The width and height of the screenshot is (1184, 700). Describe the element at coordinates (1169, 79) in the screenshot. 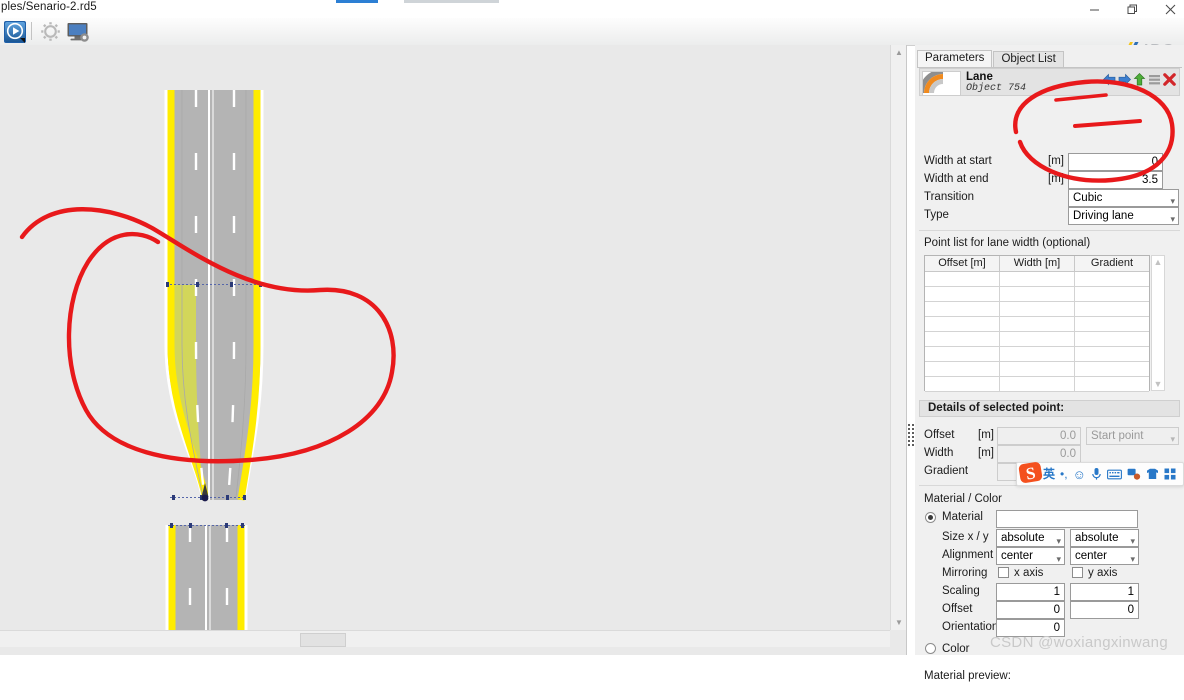

I see `delete-icon` at that location.